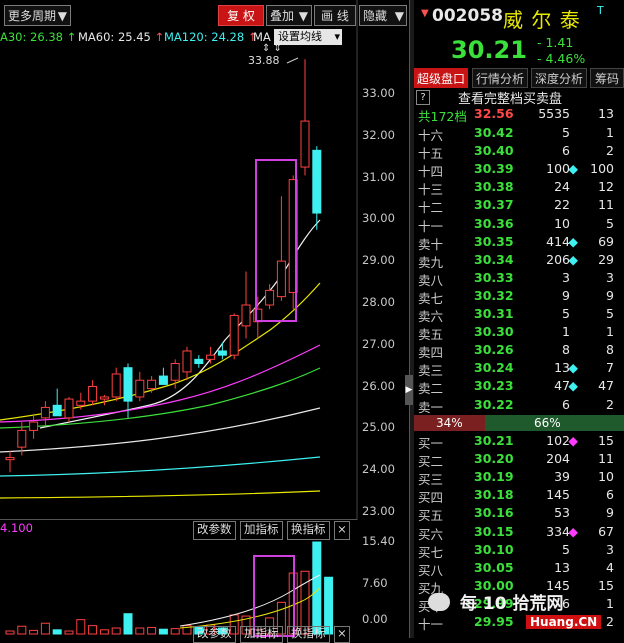 Image resolution: width=624 pixels, height=643 pixels. Describe the element at coordinates (494, 440) in the screenshot. I see `level-price: 30.21` at that location.